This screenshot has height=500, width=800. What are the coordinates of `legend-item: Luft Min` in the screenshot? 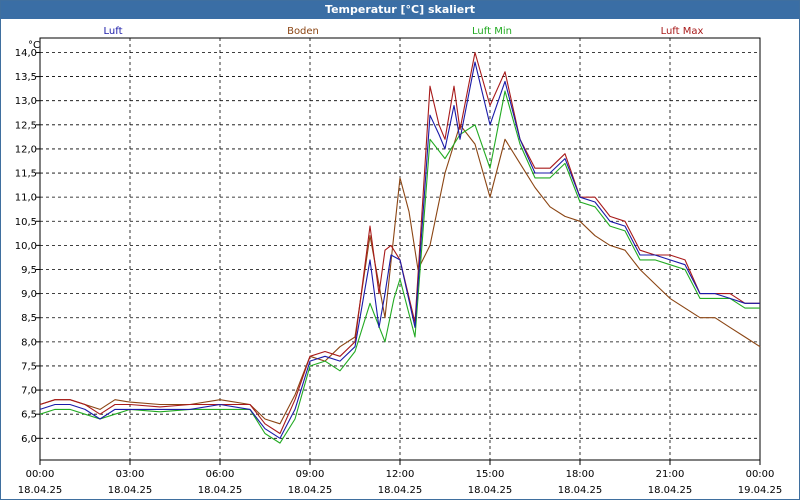 It's located at (492, 31).